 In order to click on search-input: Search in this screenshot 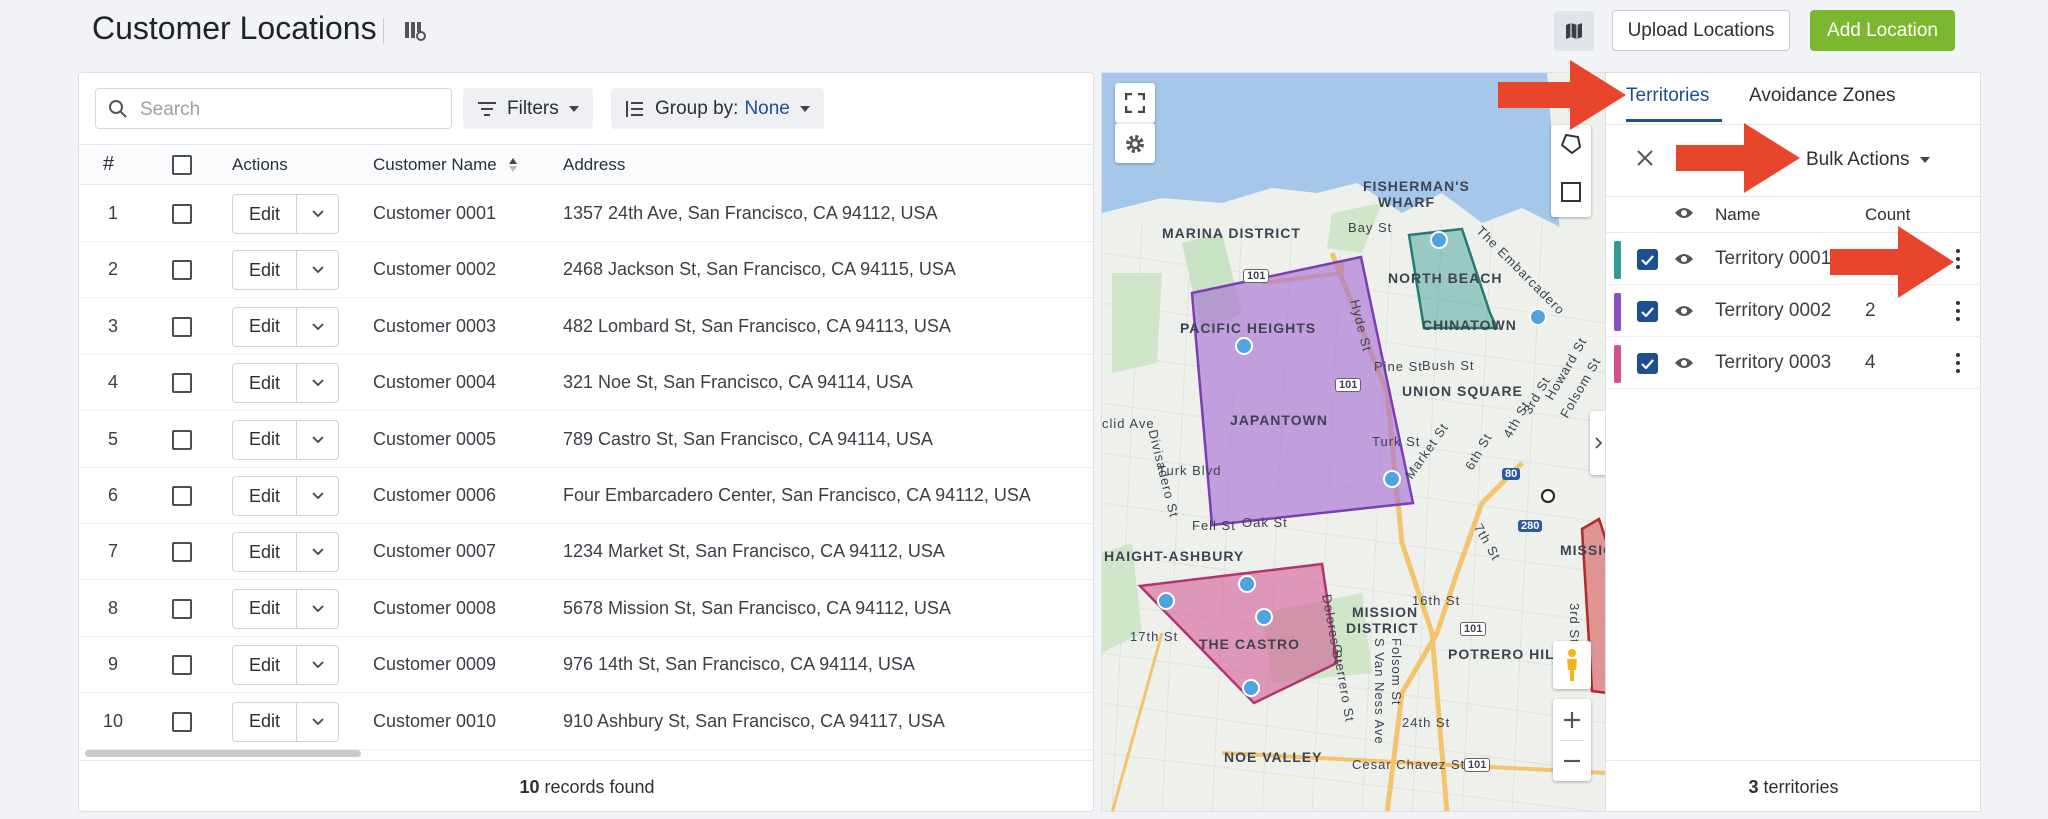, I will do `click(273, 108)`.